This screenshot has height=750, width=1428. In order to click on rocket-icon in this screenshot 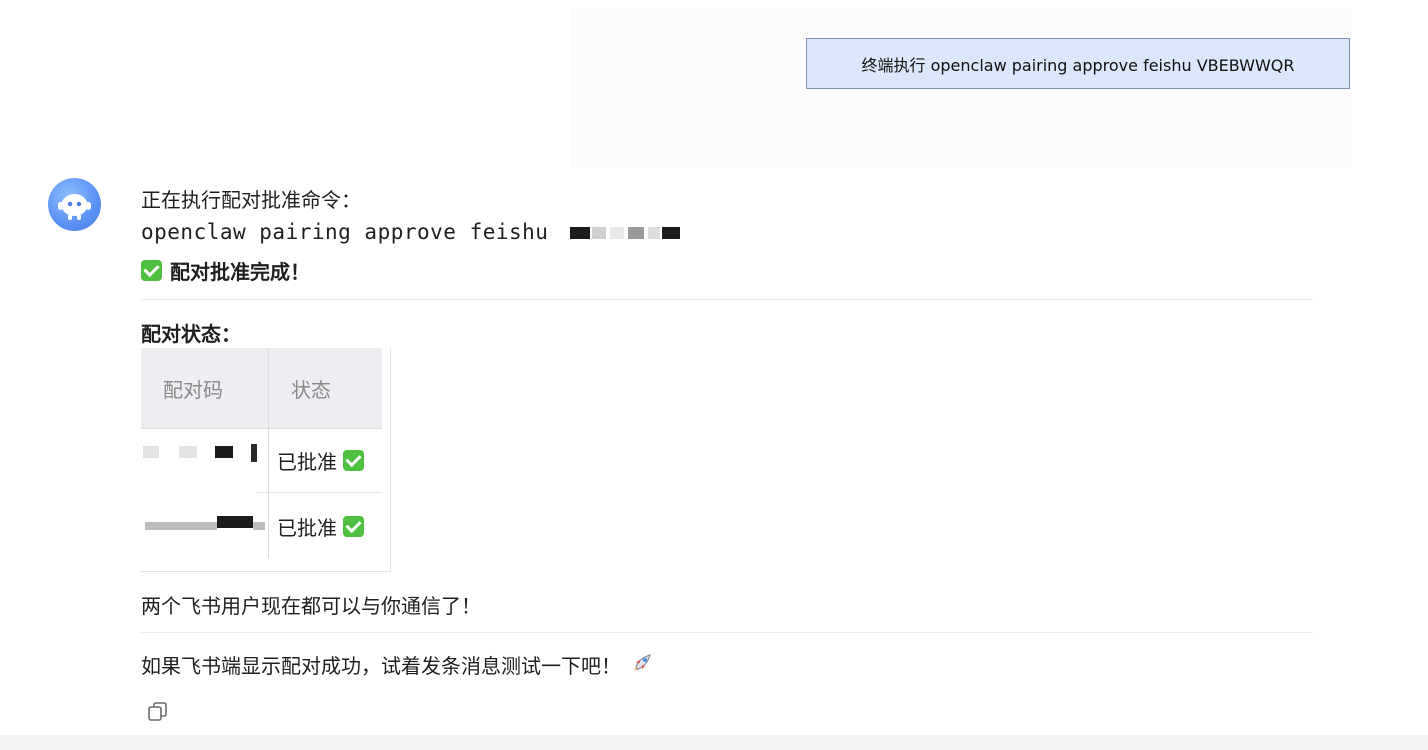, I will do `click(643, 664)`.